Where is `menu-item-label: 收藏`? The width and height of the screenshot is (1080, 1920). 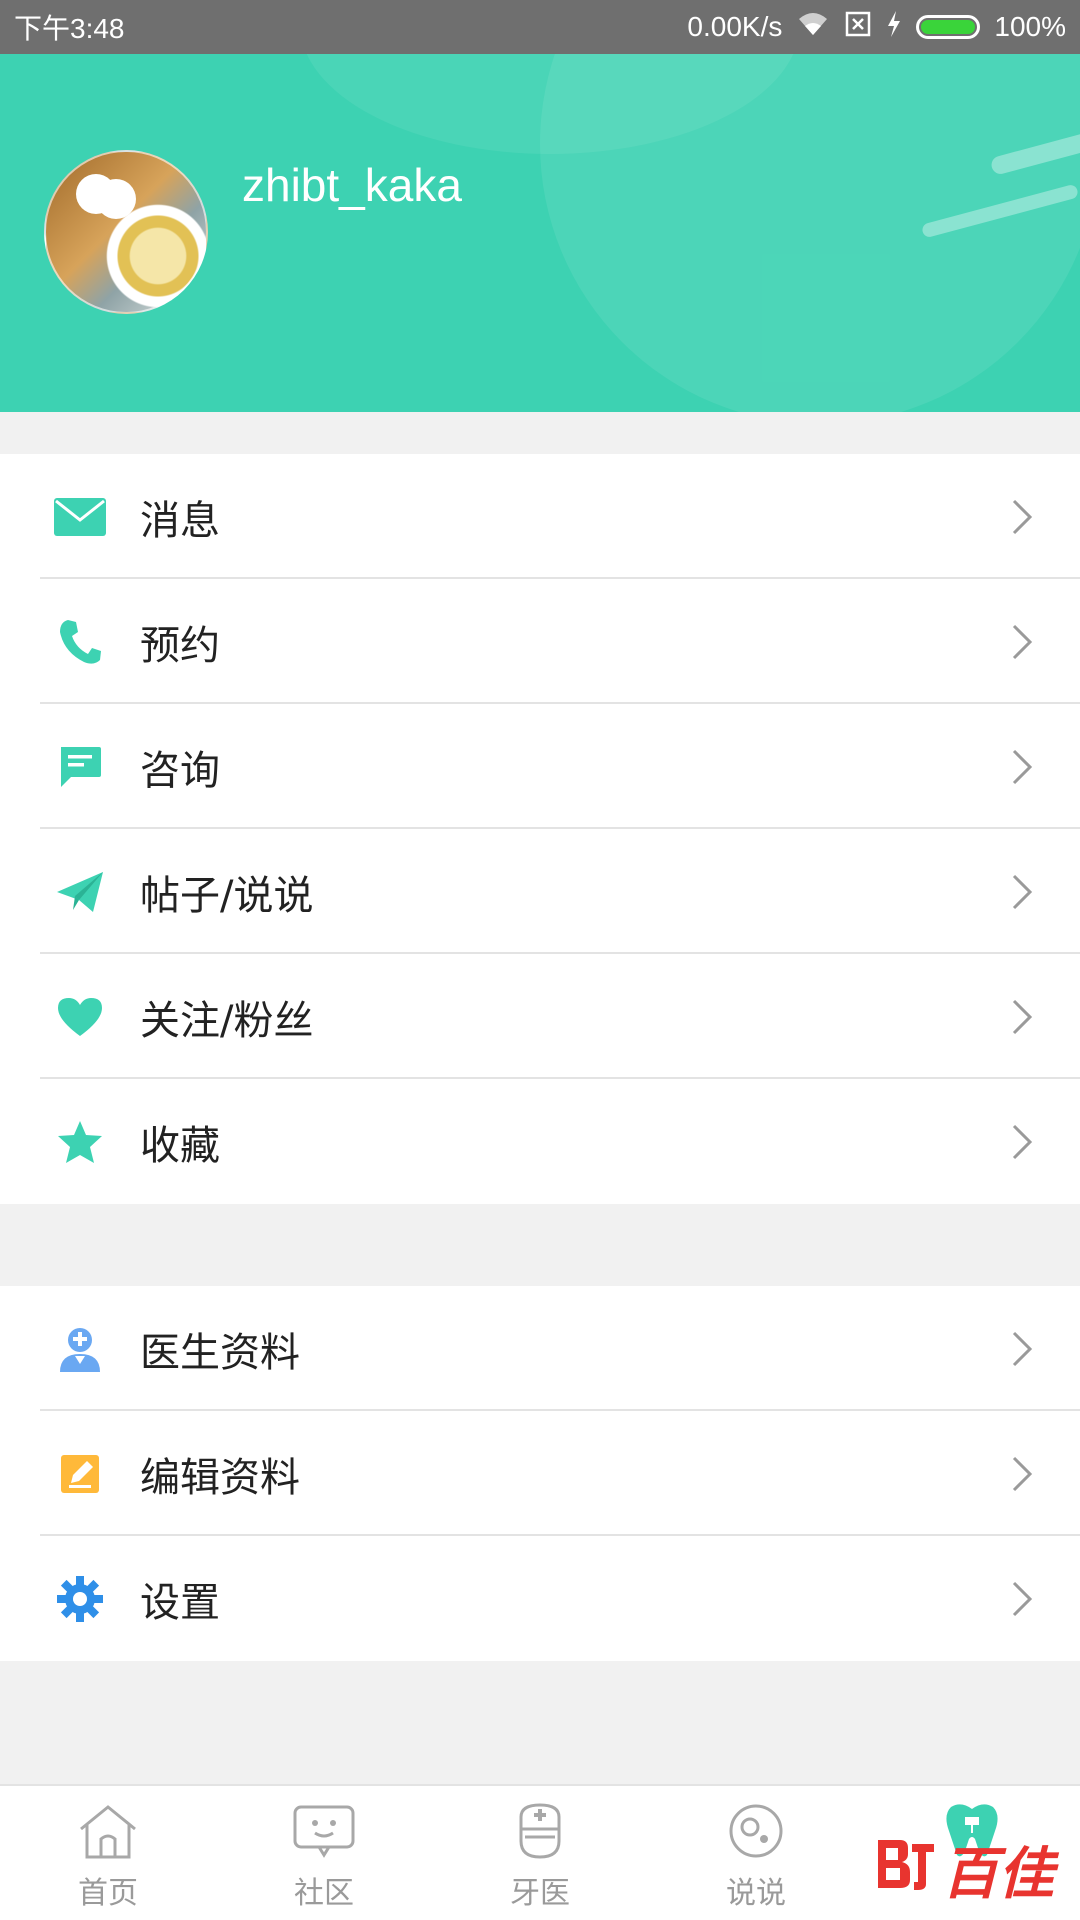 menu-item-label: 收藏 is located at coordinates (180, 1145).